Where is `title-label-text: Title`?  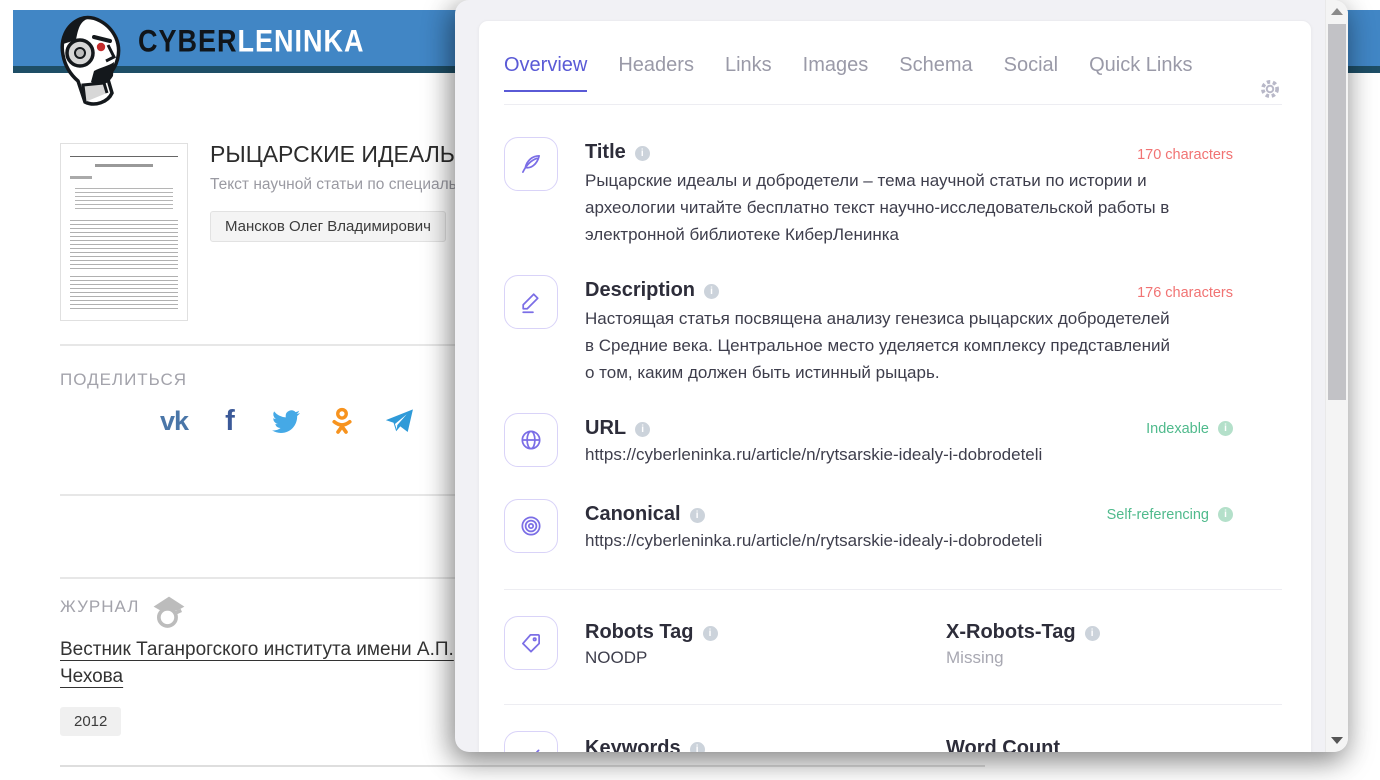 title-label-text: Title is located at coordinates (605, 152).